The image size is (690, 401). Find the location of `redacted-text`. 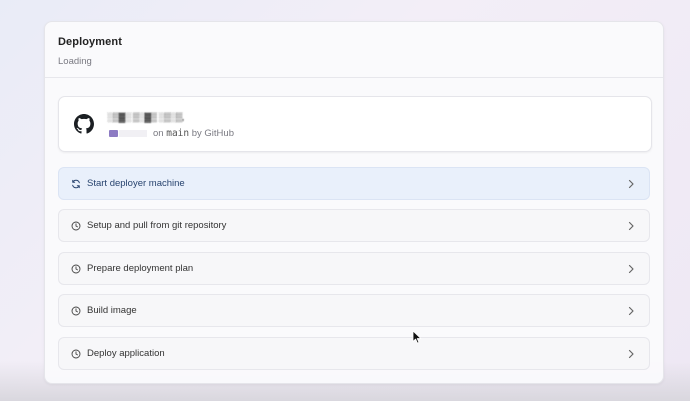

redacted-text is located at coordinates (133, 133).